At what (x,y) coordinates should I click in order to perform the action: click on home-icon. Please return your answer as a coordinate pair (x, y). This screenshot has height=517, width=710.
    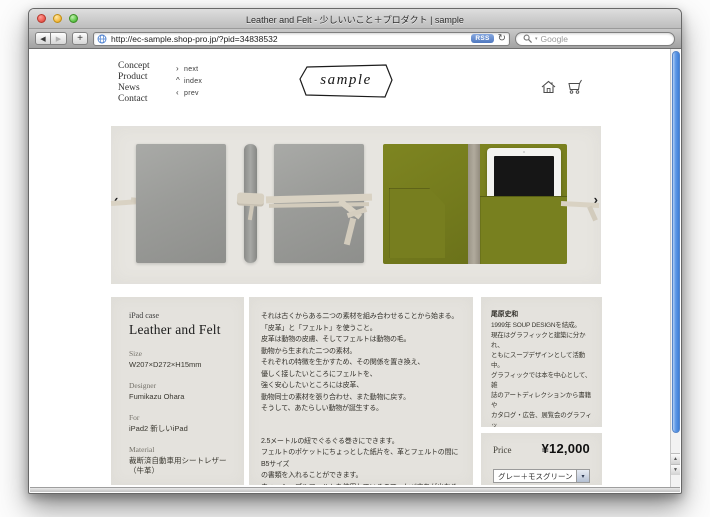
    Looking at the image, I should click on (548, 87).